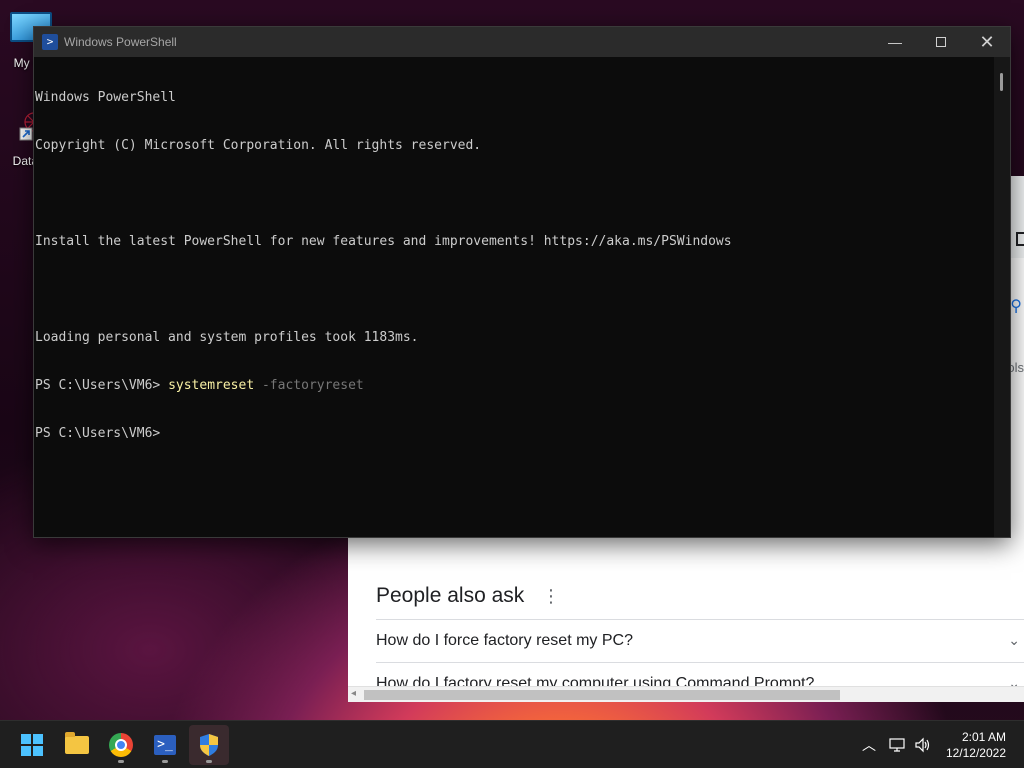  I want to click on question-text: How do I force factory reset my PC?, so click(504, 640).